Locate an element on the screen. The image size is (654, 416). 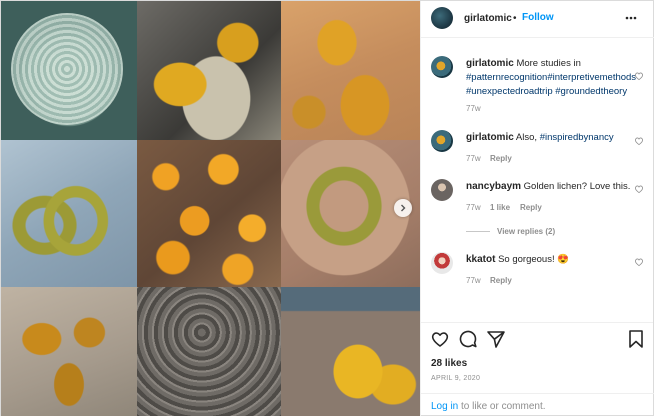
chevron-right-icon is located at coordinates (403, 208).